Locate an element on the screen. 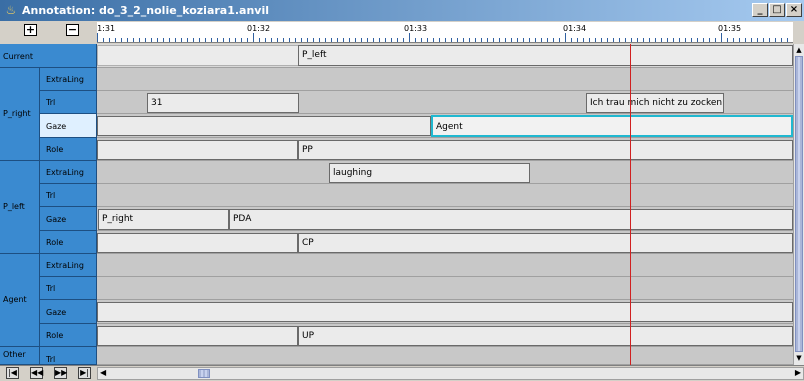 This screenshot has width=804, height=381. track-p-right-role: PP is located at coordinates (445, 149).